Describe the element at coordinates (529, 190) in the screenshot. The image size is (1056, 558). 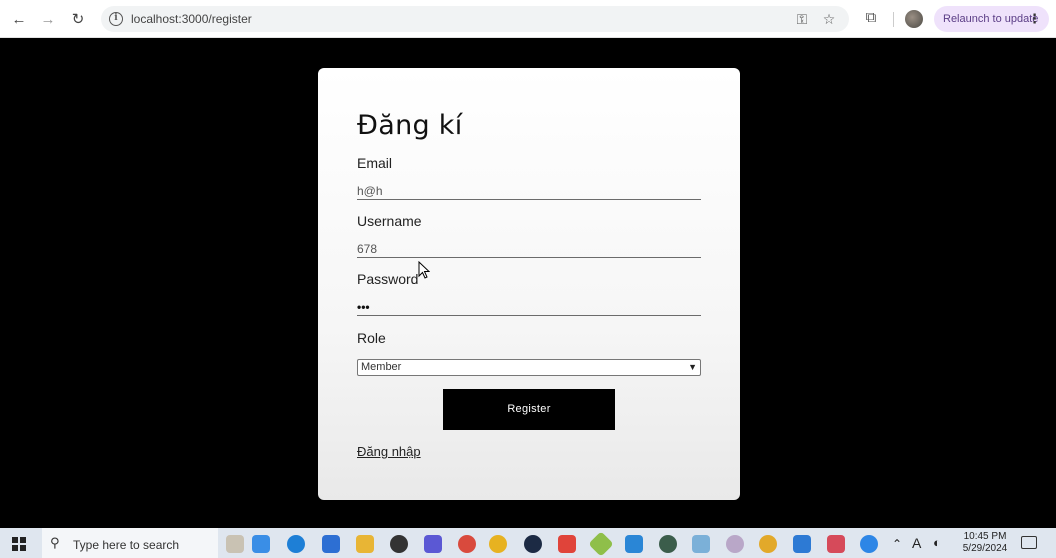
I see `email-field: h@h` at that location.